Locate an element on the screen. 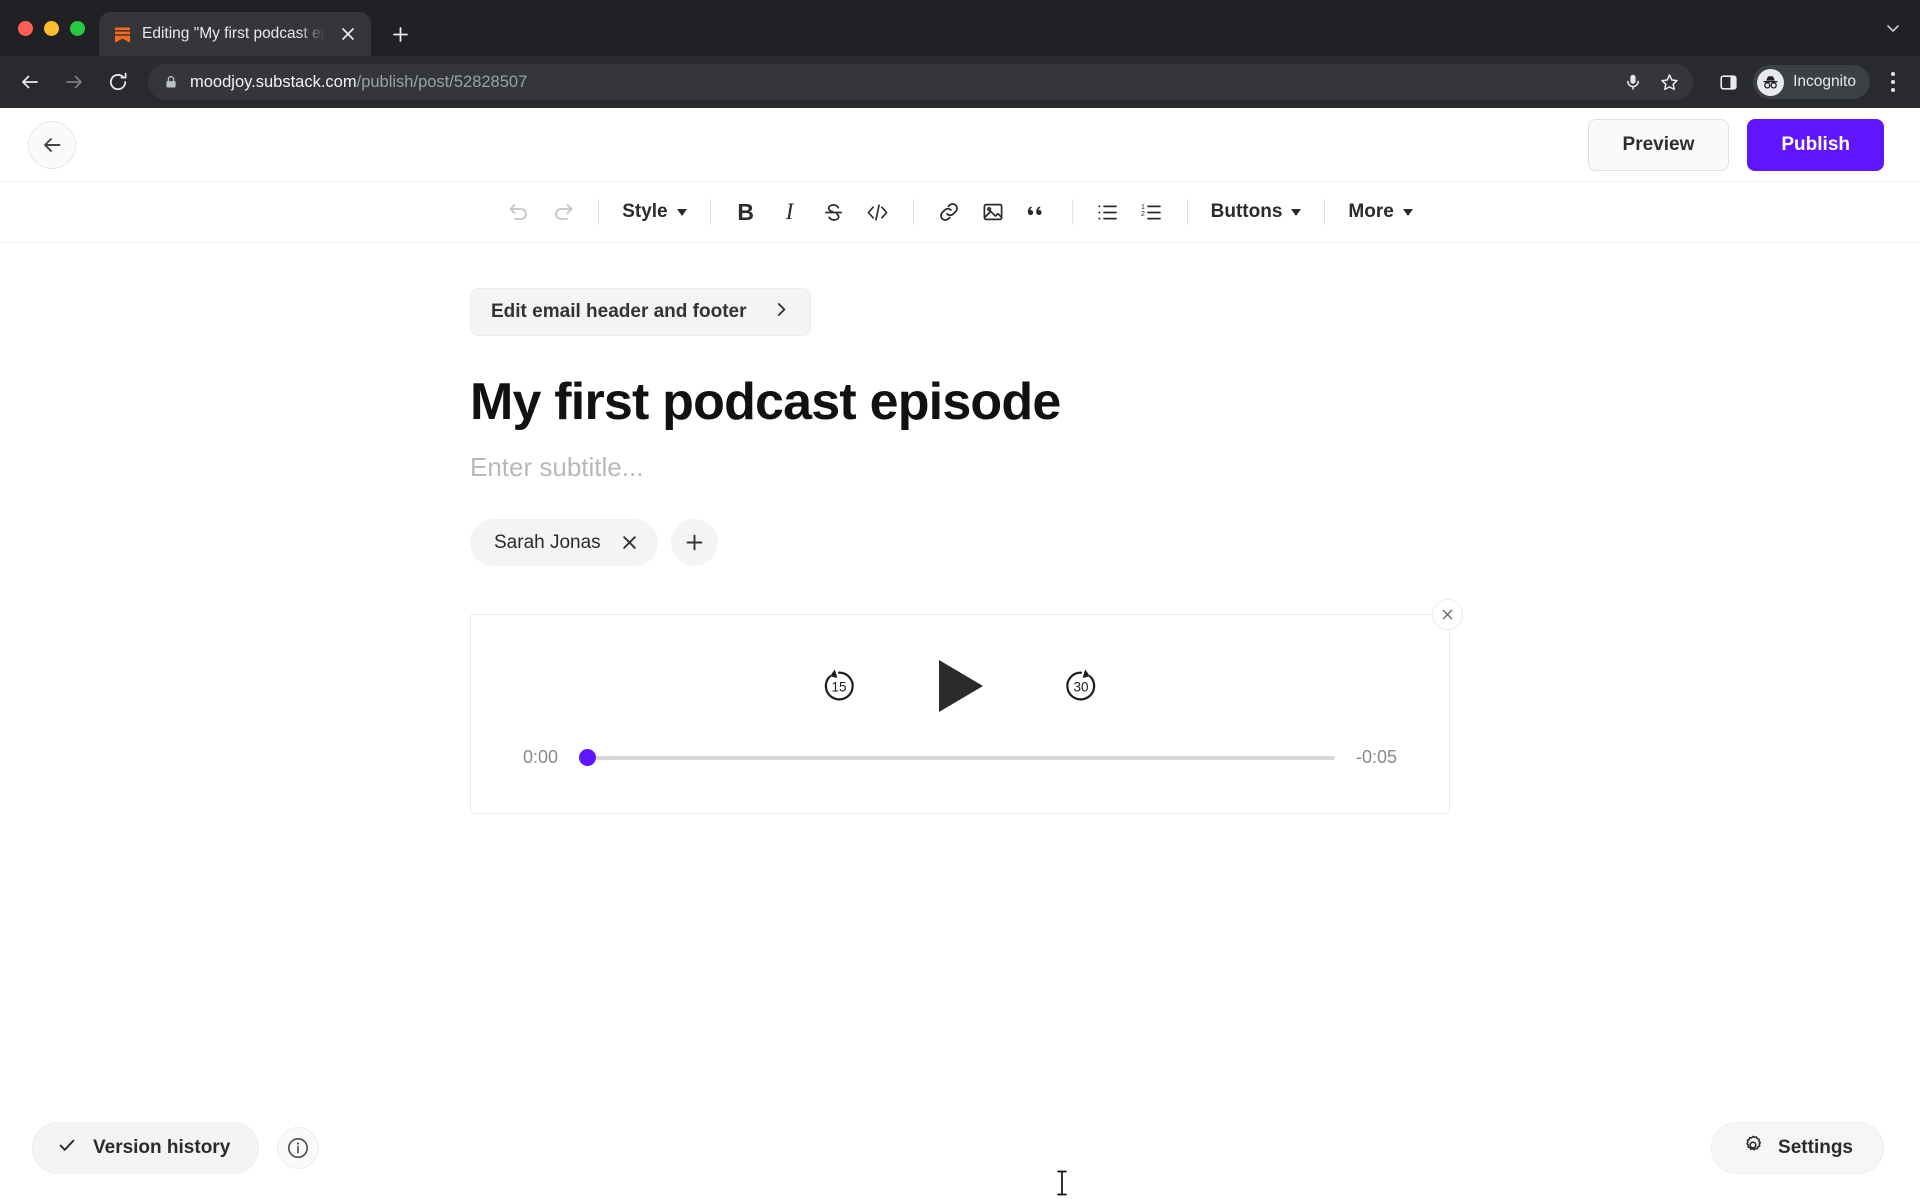  chevron-right-icon is located at coordinates (781, 312).